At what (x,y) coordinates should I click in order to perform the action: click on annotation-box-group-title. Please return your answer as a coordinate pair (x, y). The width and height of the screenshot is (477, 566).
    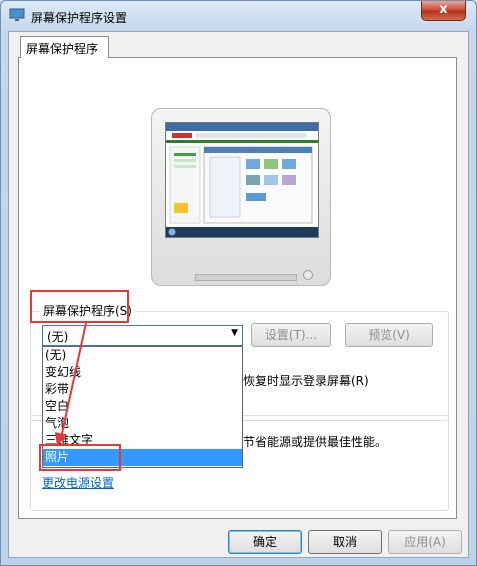
    Looking at the image, I should click on (79, 306).